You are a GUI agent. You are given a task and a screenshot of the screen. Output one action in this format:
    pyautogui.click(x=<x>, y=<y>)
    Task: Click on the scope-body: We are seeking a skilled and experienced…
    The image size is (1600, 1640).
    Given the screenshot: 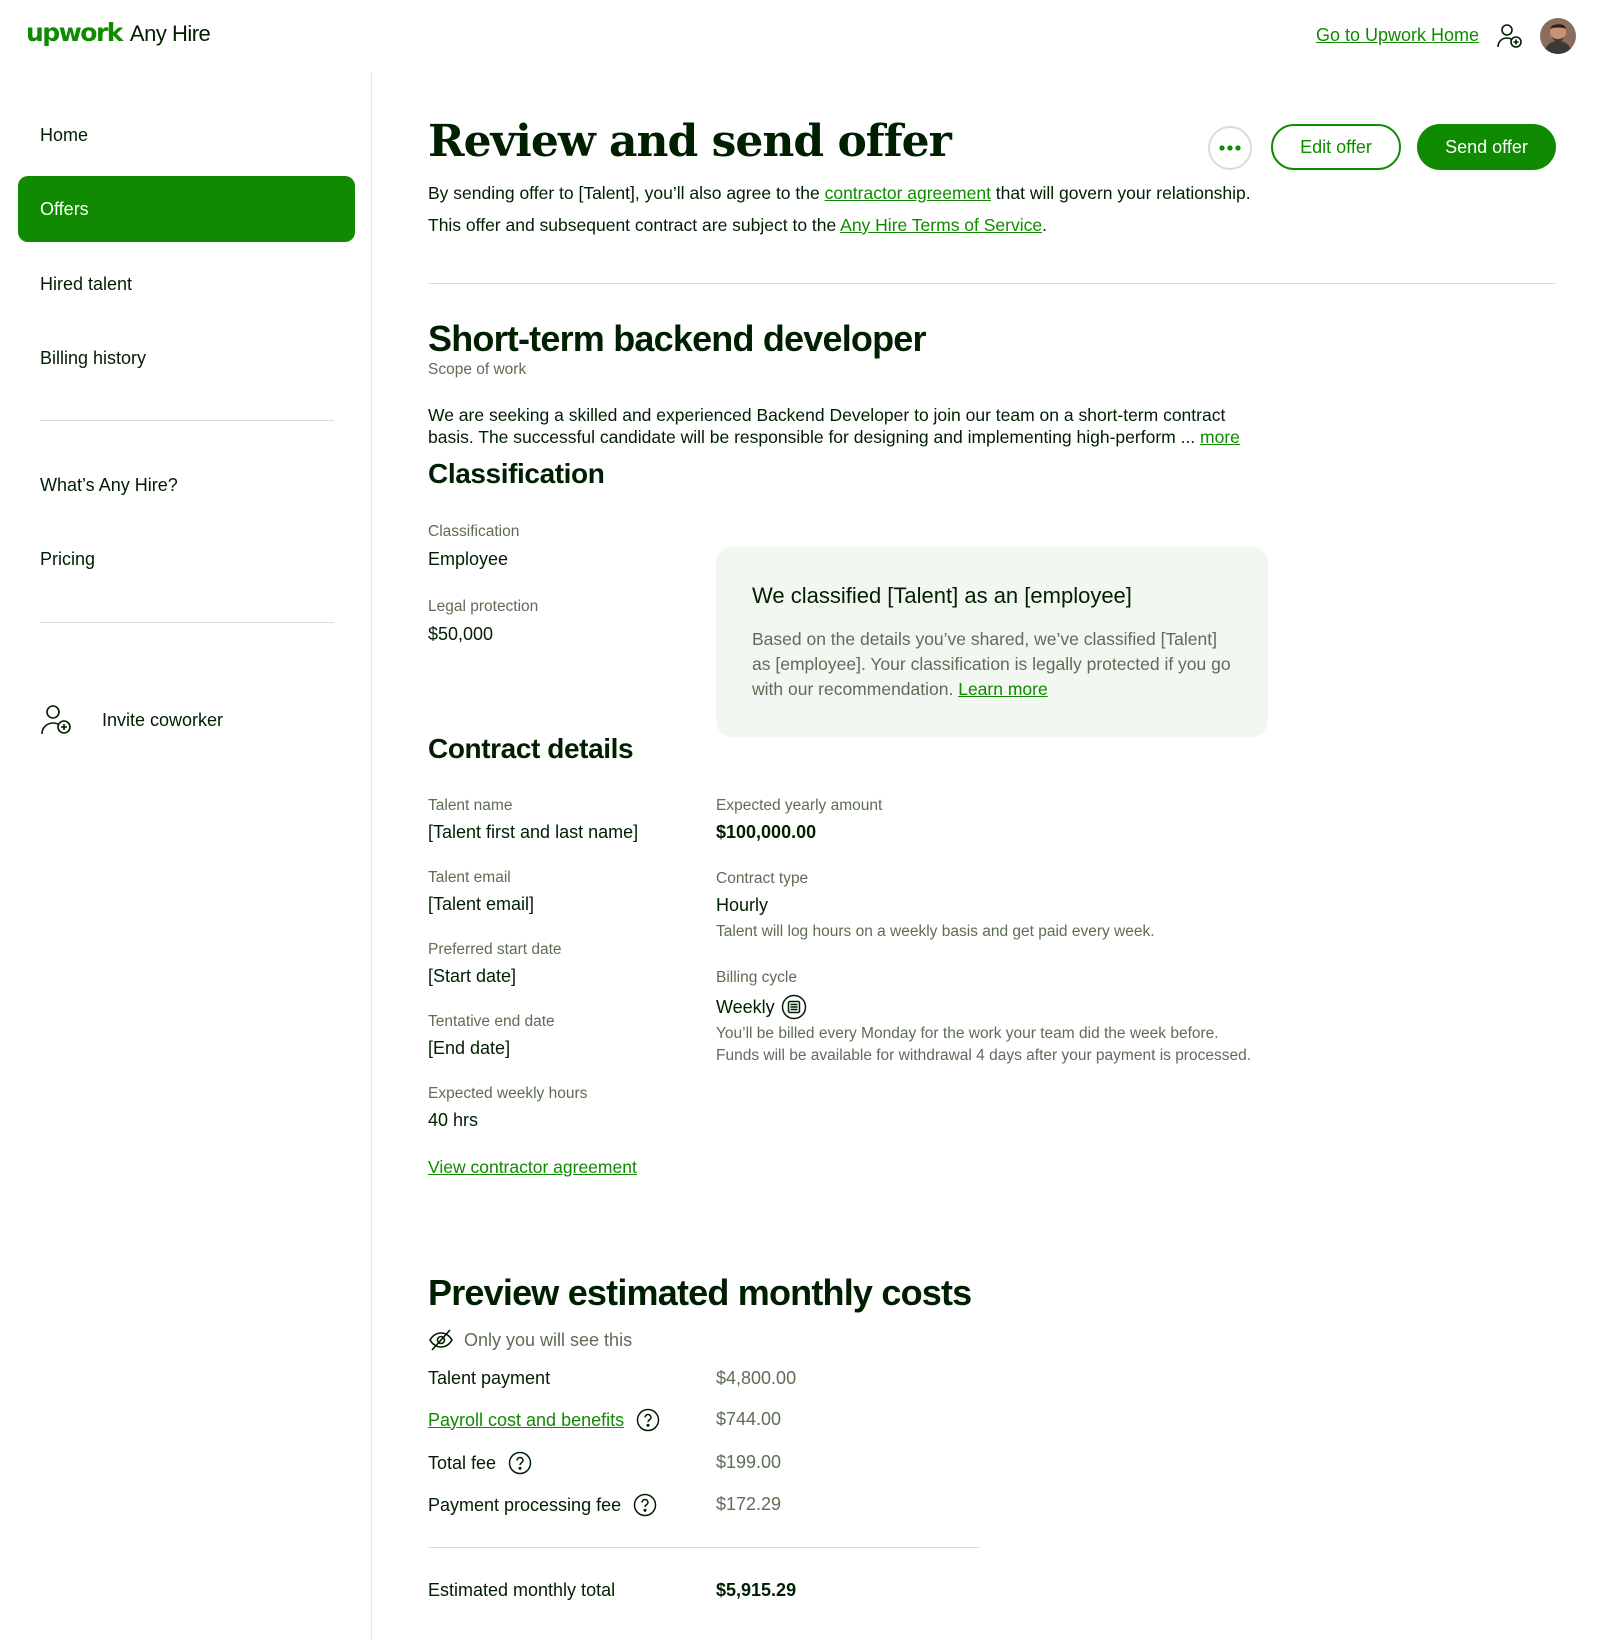 What is the action you would take?
    pyautogui.click(x=827, y=426)
    